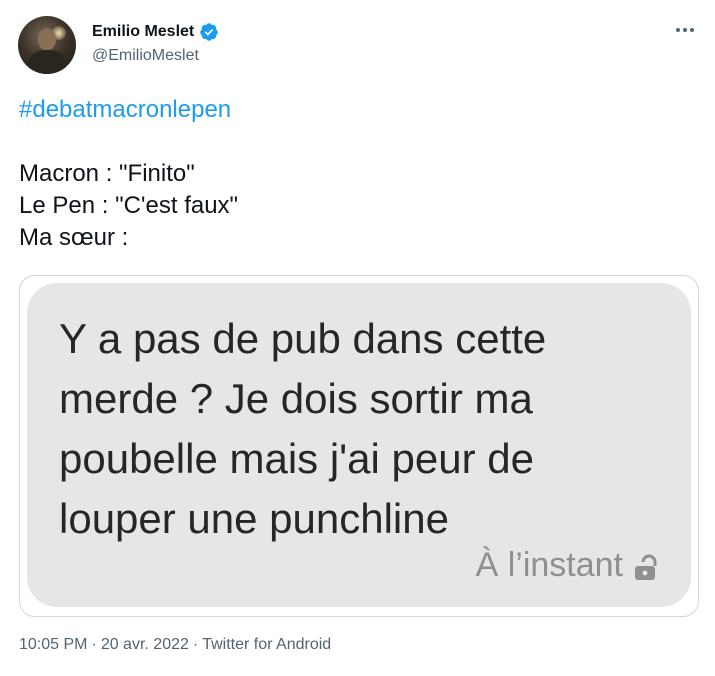  What do you see at coordinates (47, 62) in the screenshot?
I see `avatar-body` at bounding box center [47, 62].